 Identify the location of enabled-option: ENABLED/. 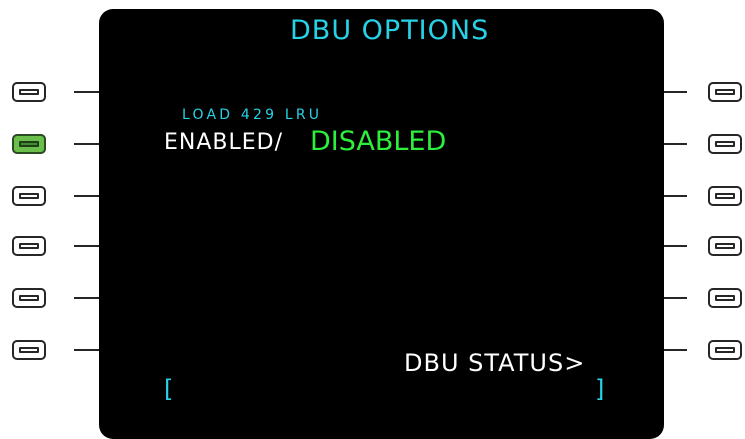
(224, 142).